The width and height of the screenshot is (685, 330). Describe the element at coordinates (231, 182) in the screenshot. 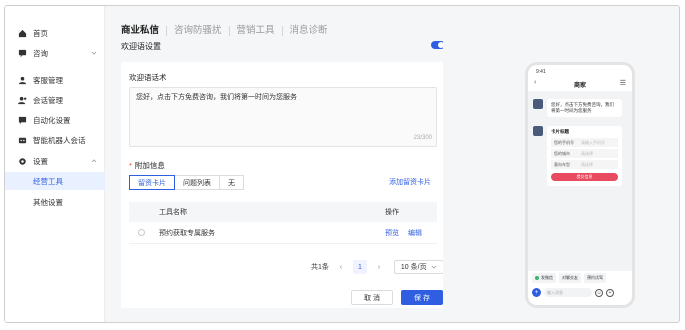

I see `segment-none: 无` at that location.